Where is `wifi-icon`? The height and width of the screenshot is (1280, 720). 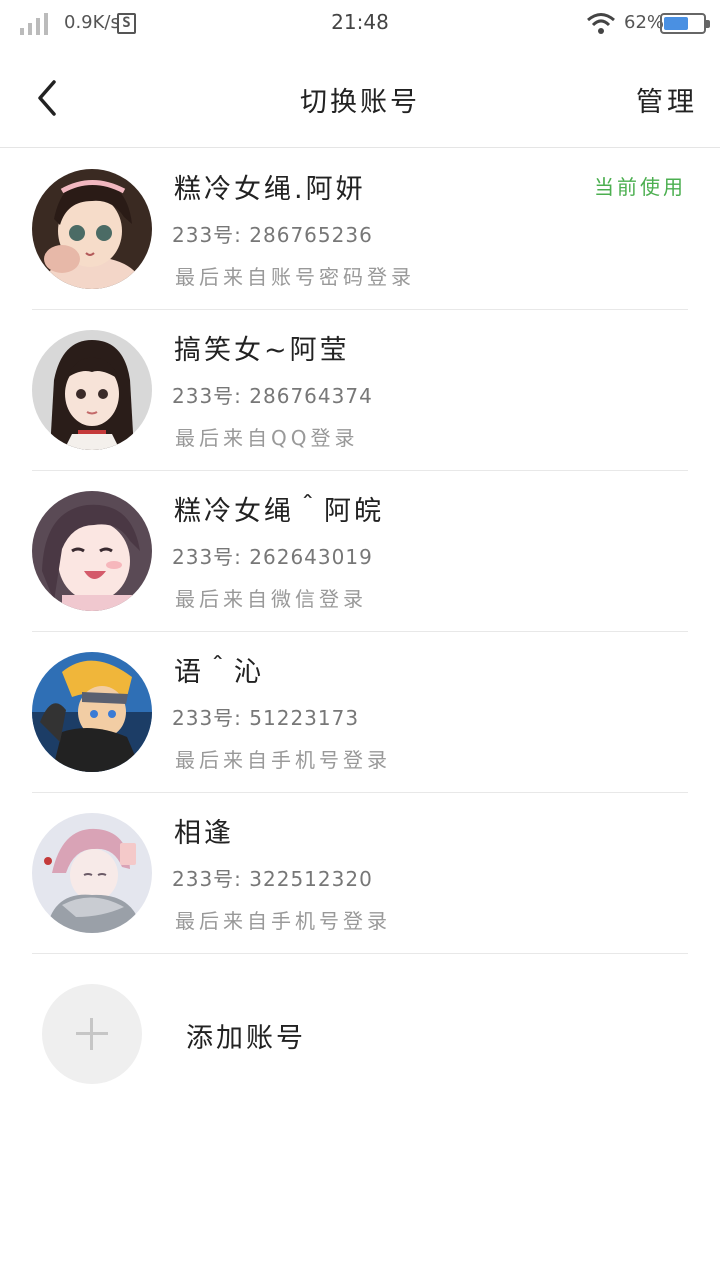 wifi-icon is located at coordinates (601, 23).